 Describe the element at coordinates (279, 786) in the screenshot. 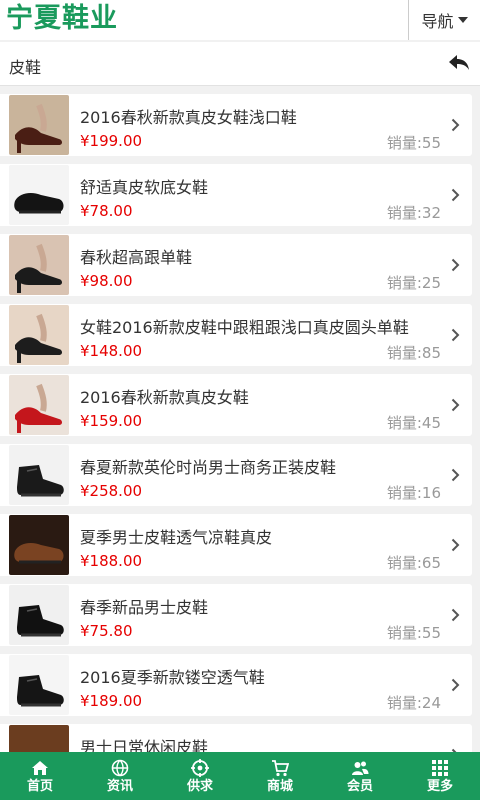

I see `tab-label: 商城` at that location.